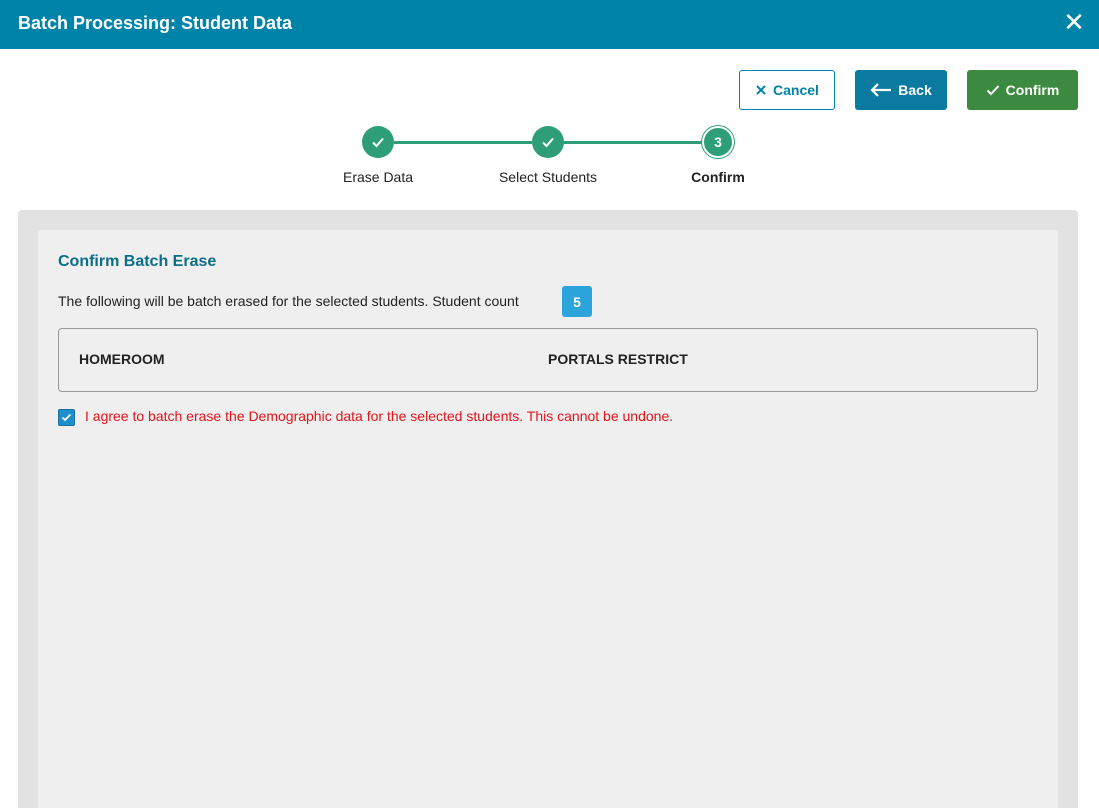 The image size is (1099, 808). Describe the element at coordinates (1074, 22) in the screenshot. I see `close-icon: ✕` at that location.